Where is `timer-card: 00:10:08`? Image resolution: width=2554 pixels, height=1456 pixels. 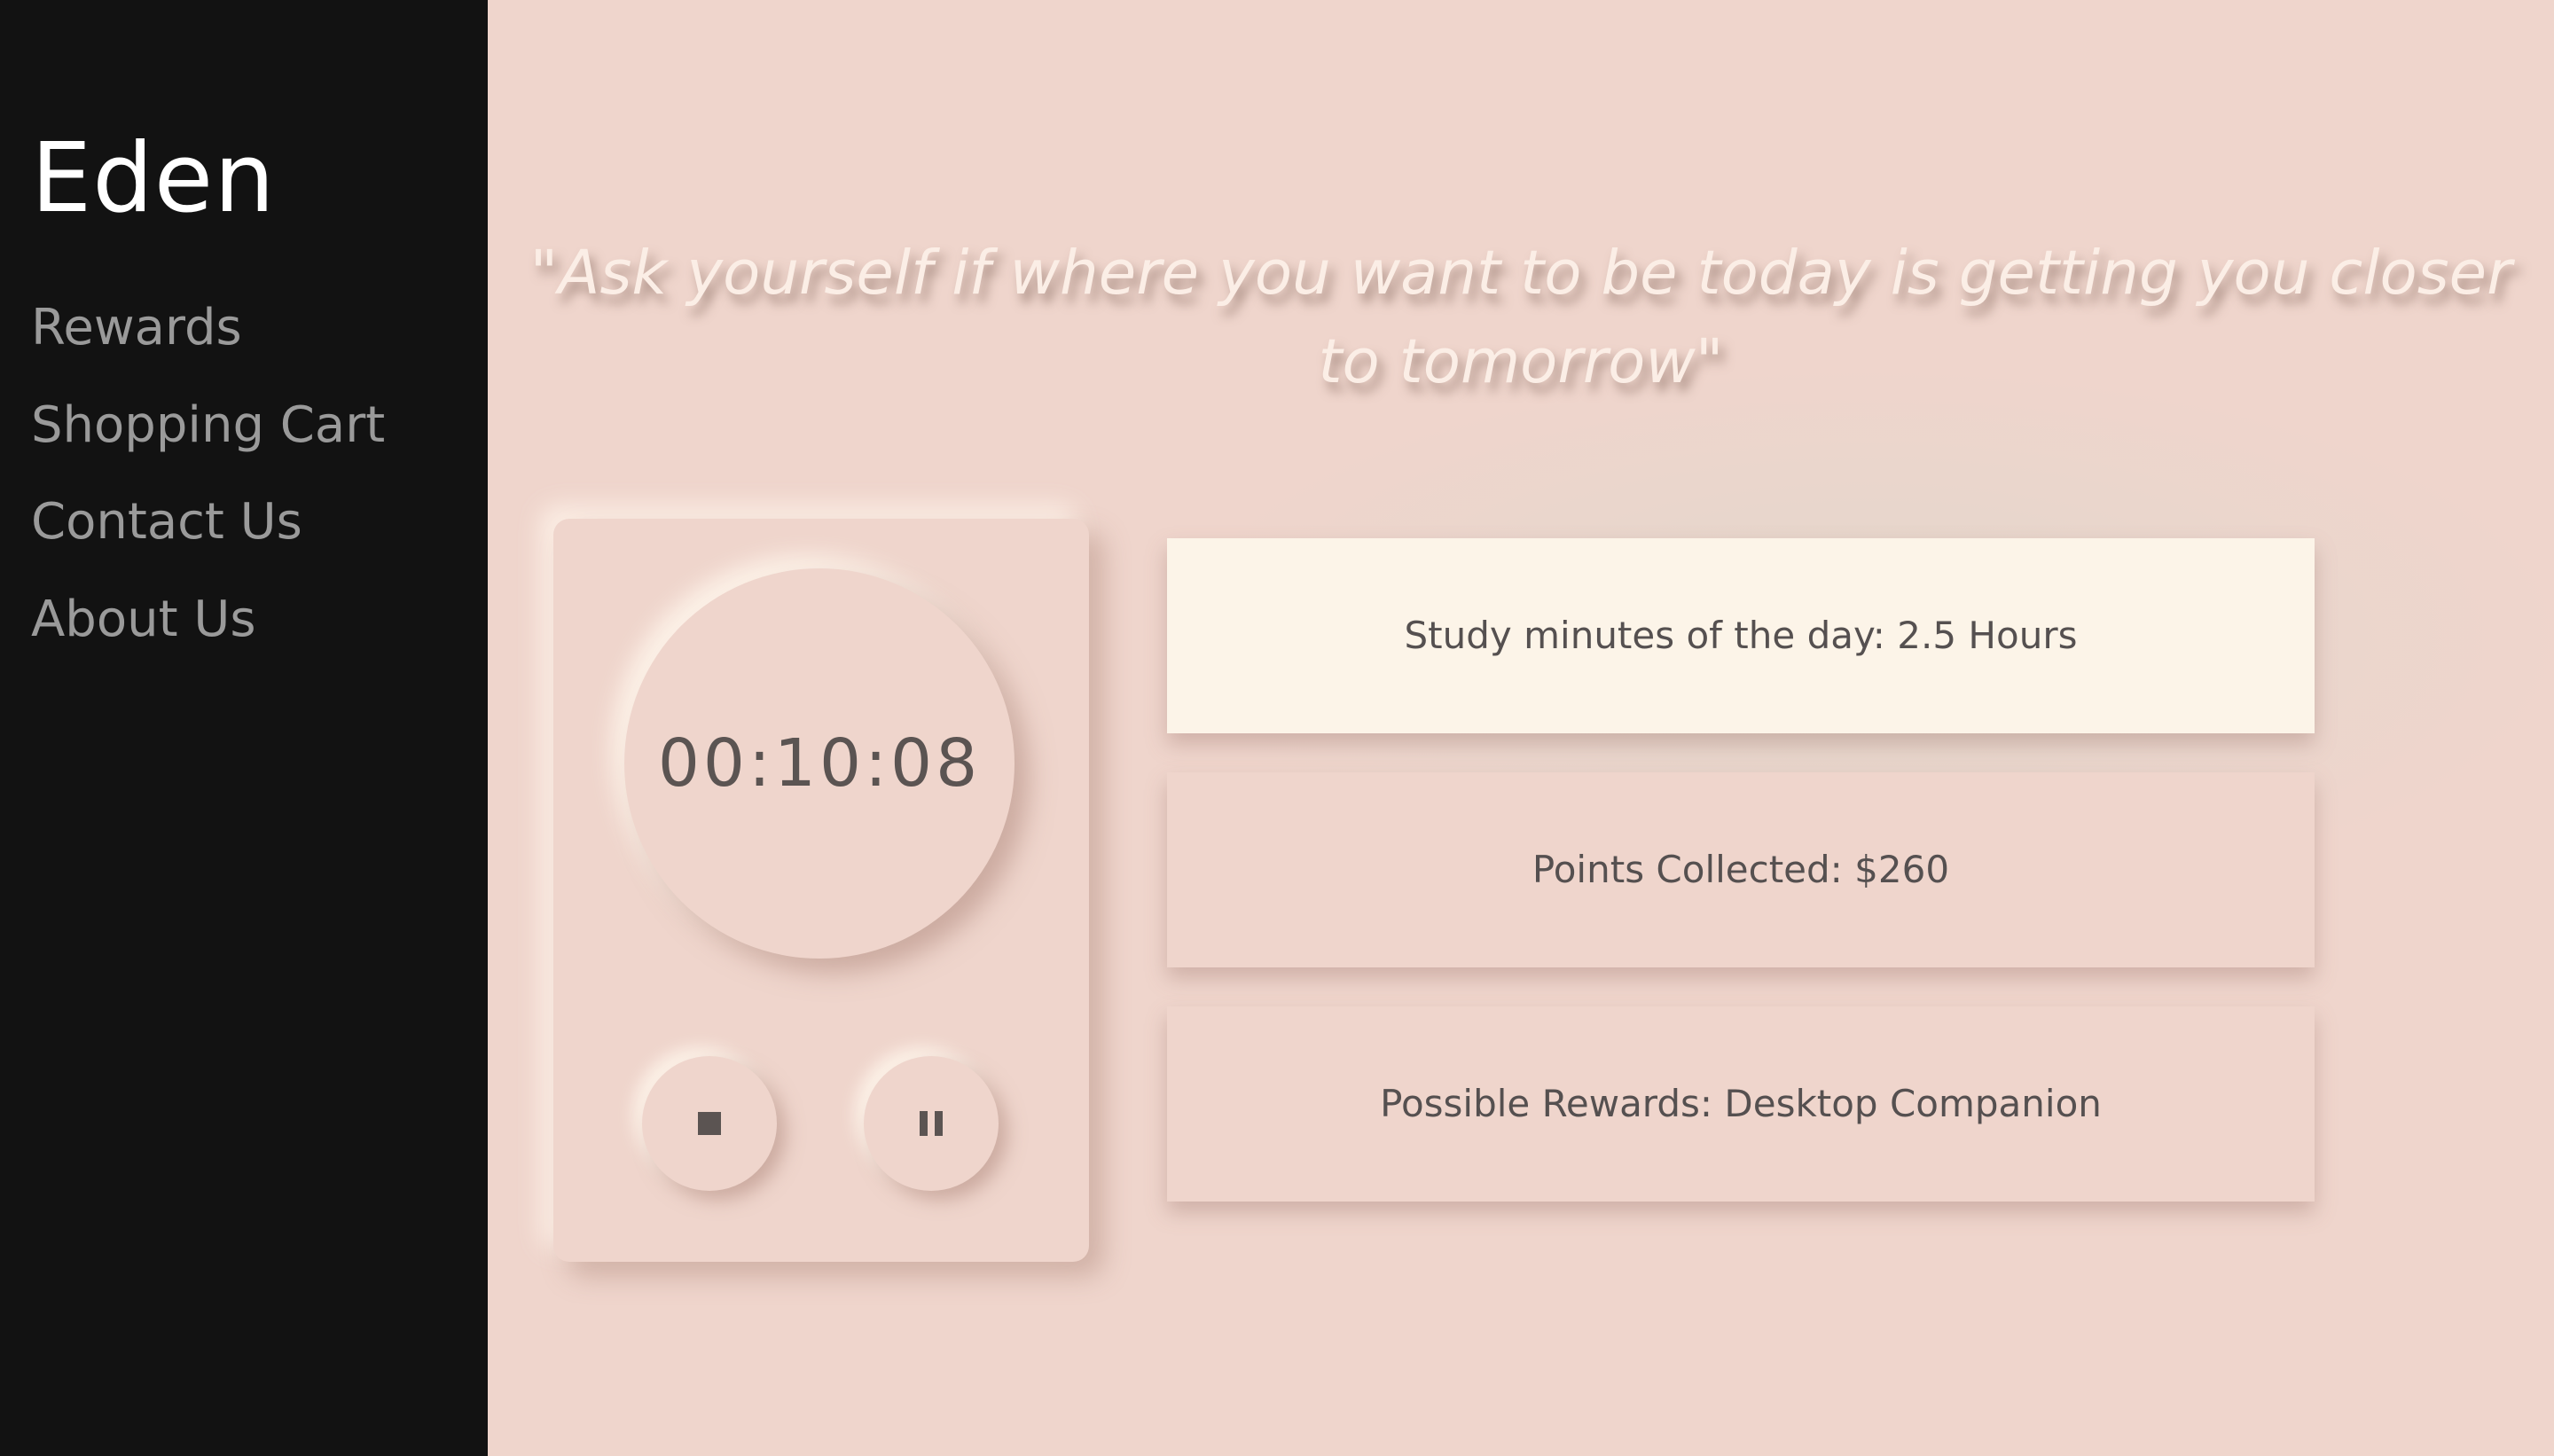
timer-card: 00:10:08 is located at coordinates (821, 890).